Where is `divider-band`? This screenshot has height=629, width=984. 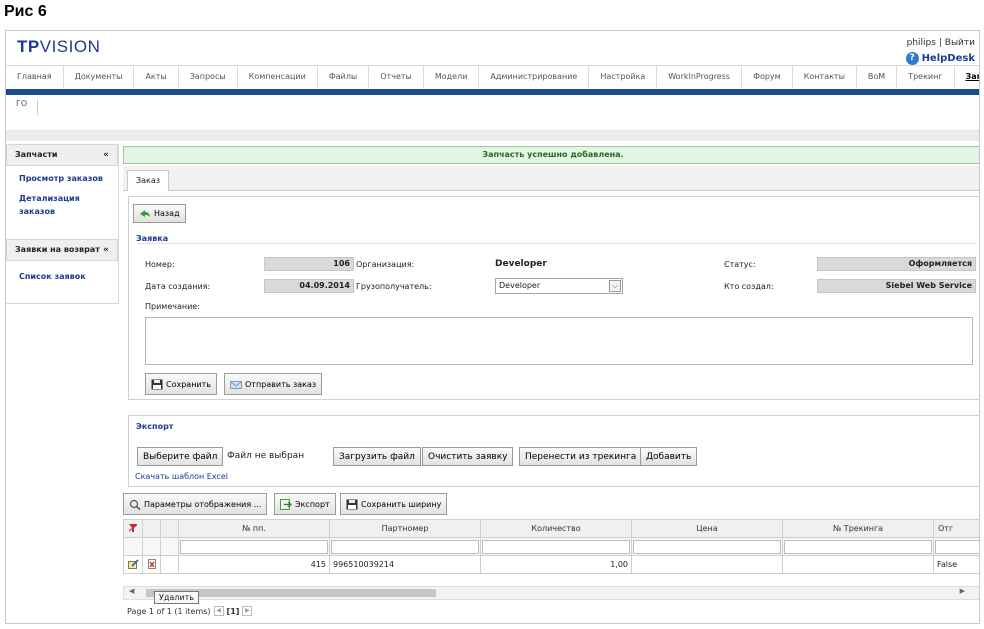
divider-band is located at coordinates (492, 136).